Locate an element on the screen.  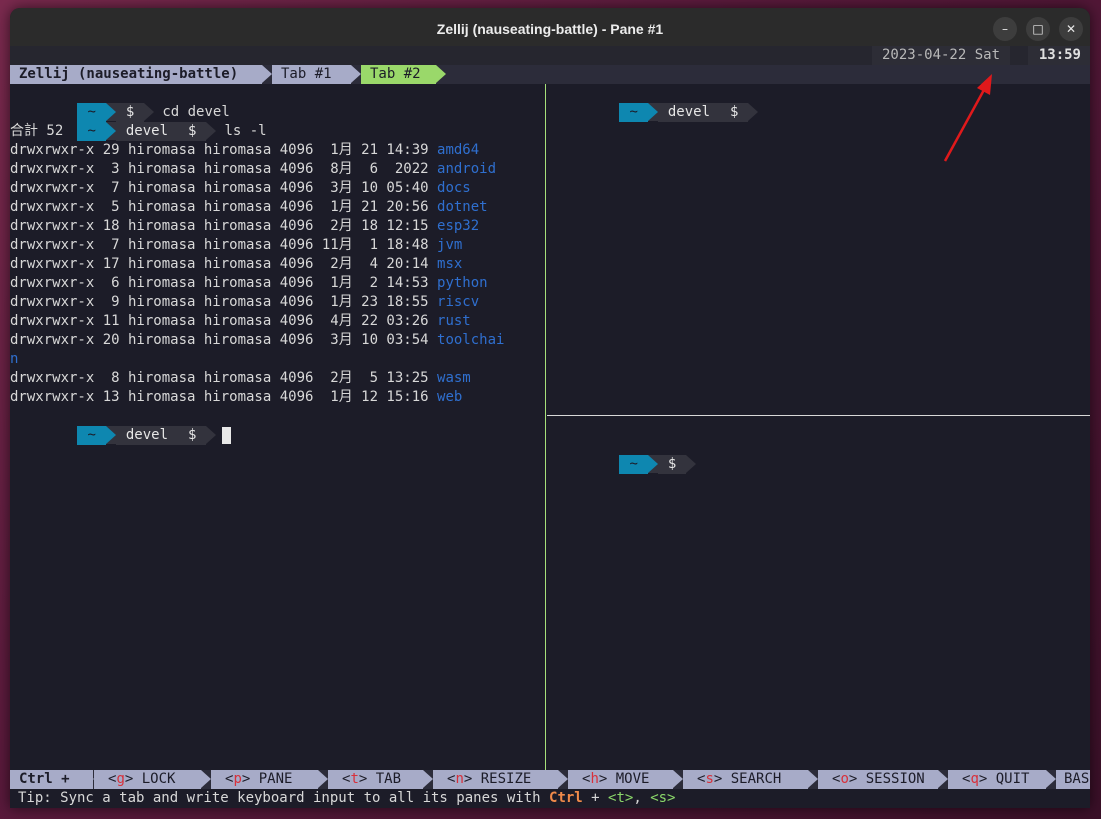
arrow-head is located at coordinates (984, 84).